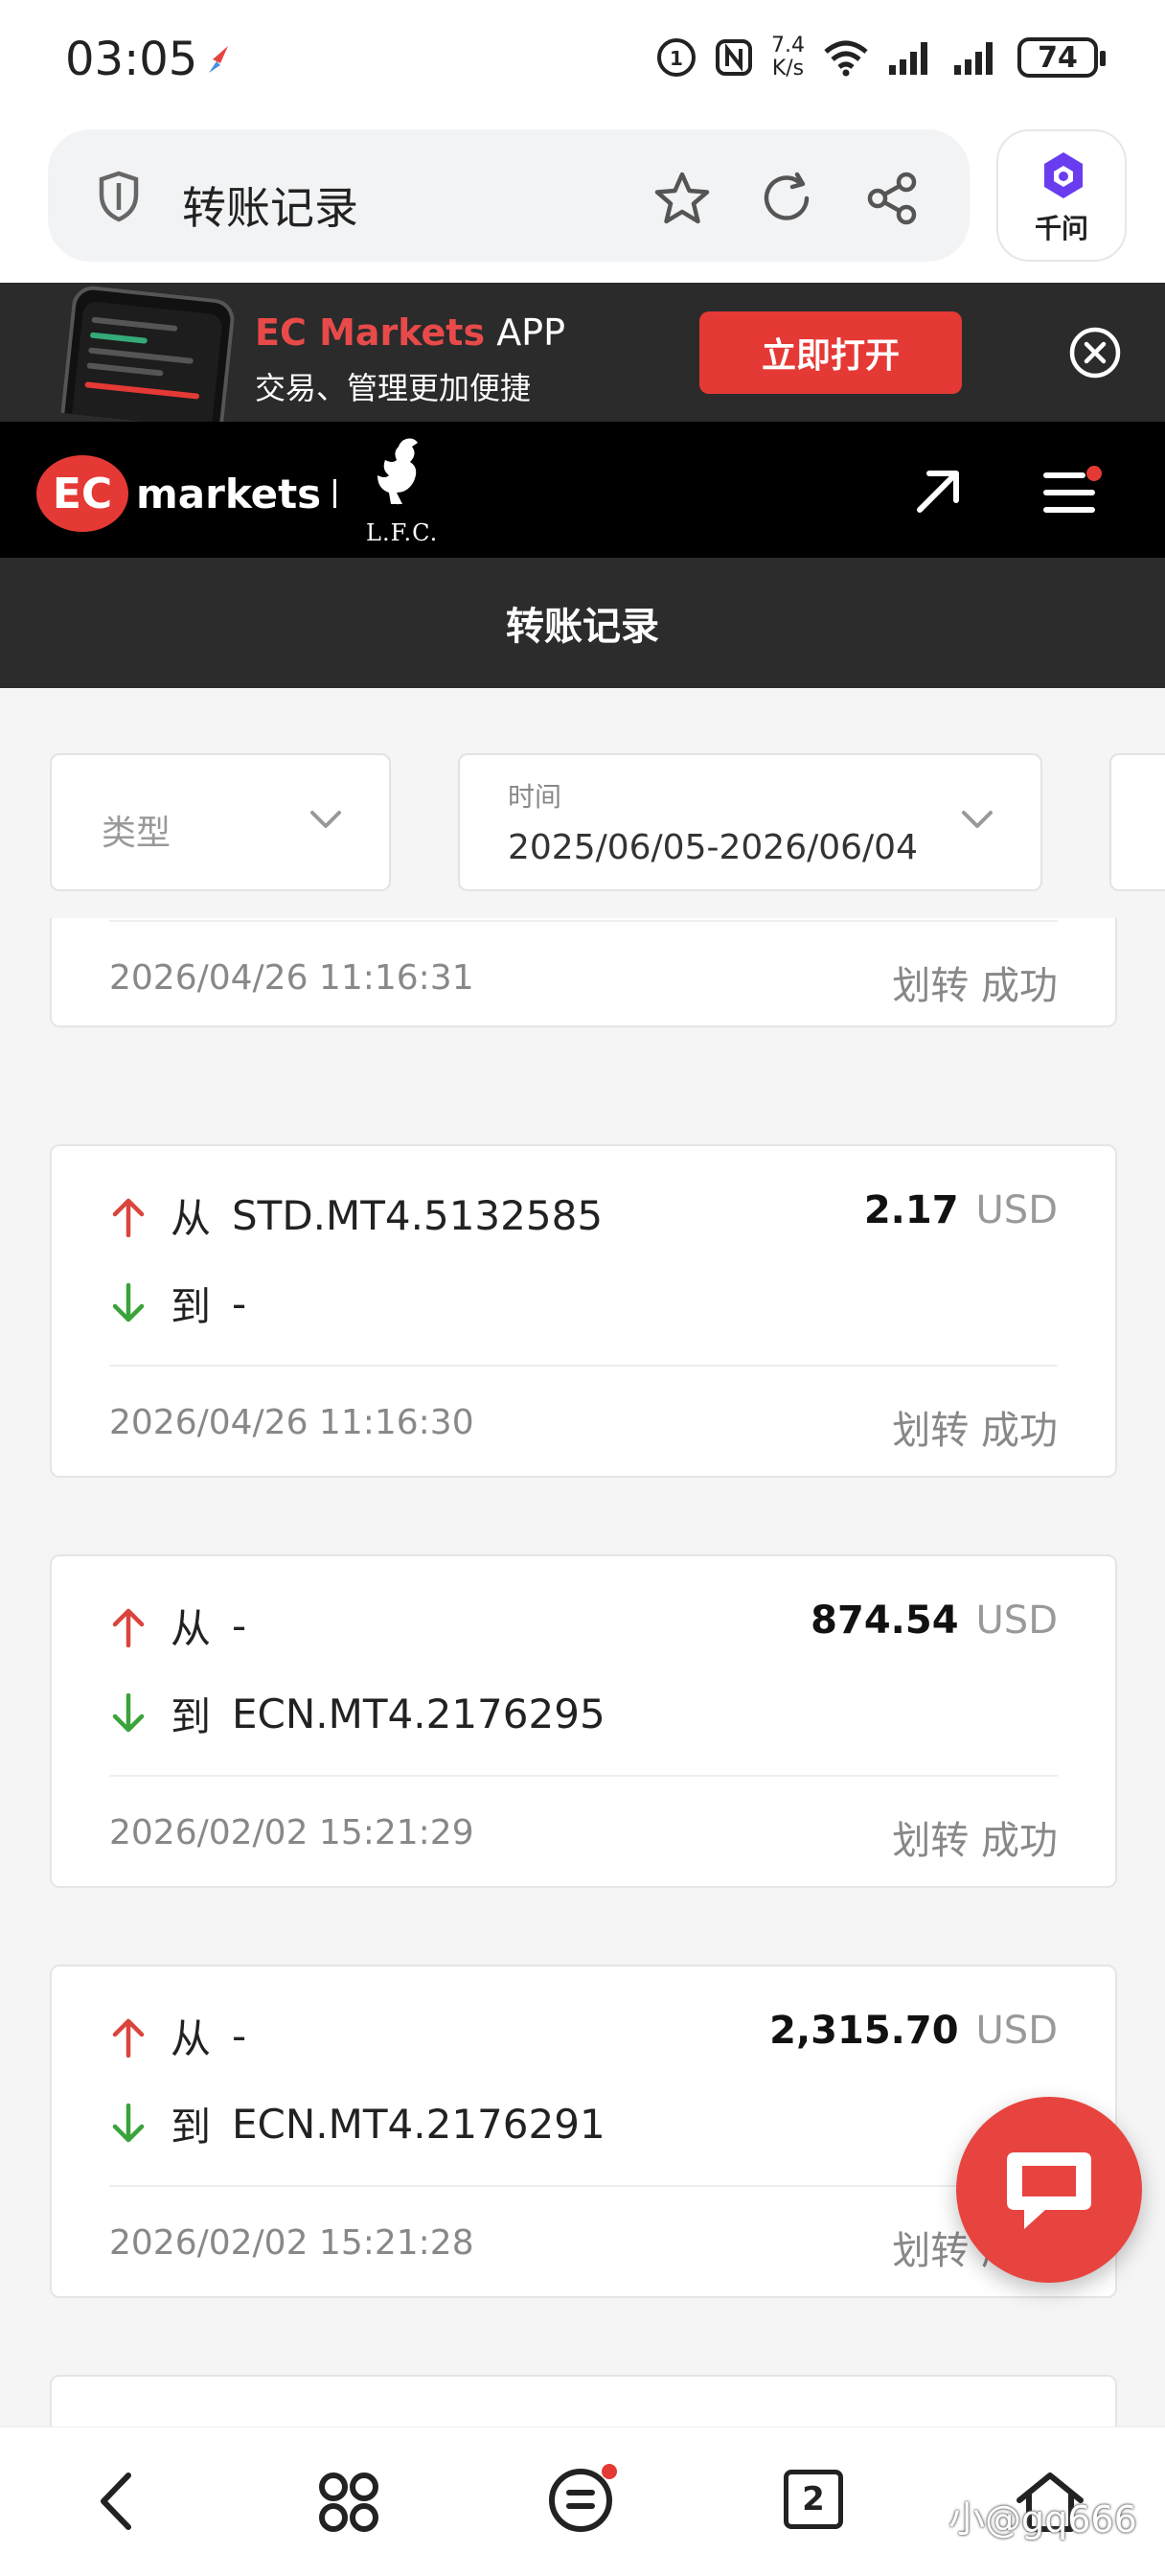 This screenshot has height=2576, width=1165. I want to click on type-filter-placeholder: 类型, so click(137, 833).